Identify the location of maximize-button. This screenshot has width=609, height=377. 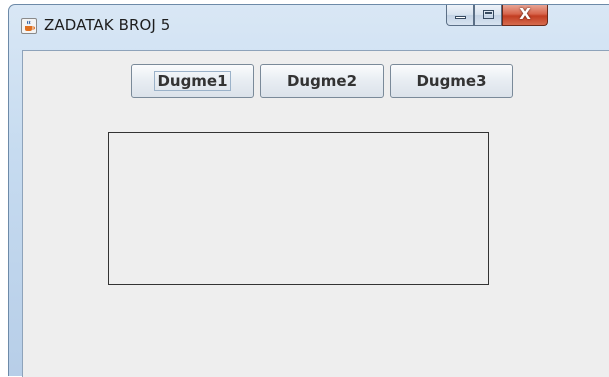
(488, 15).